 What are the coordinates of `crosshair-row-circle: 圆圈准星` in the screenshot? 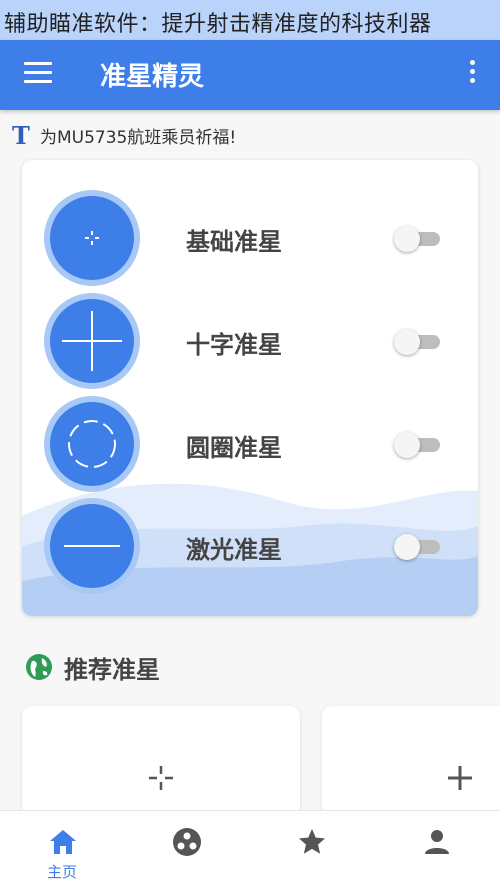 It's located at (250, 444).